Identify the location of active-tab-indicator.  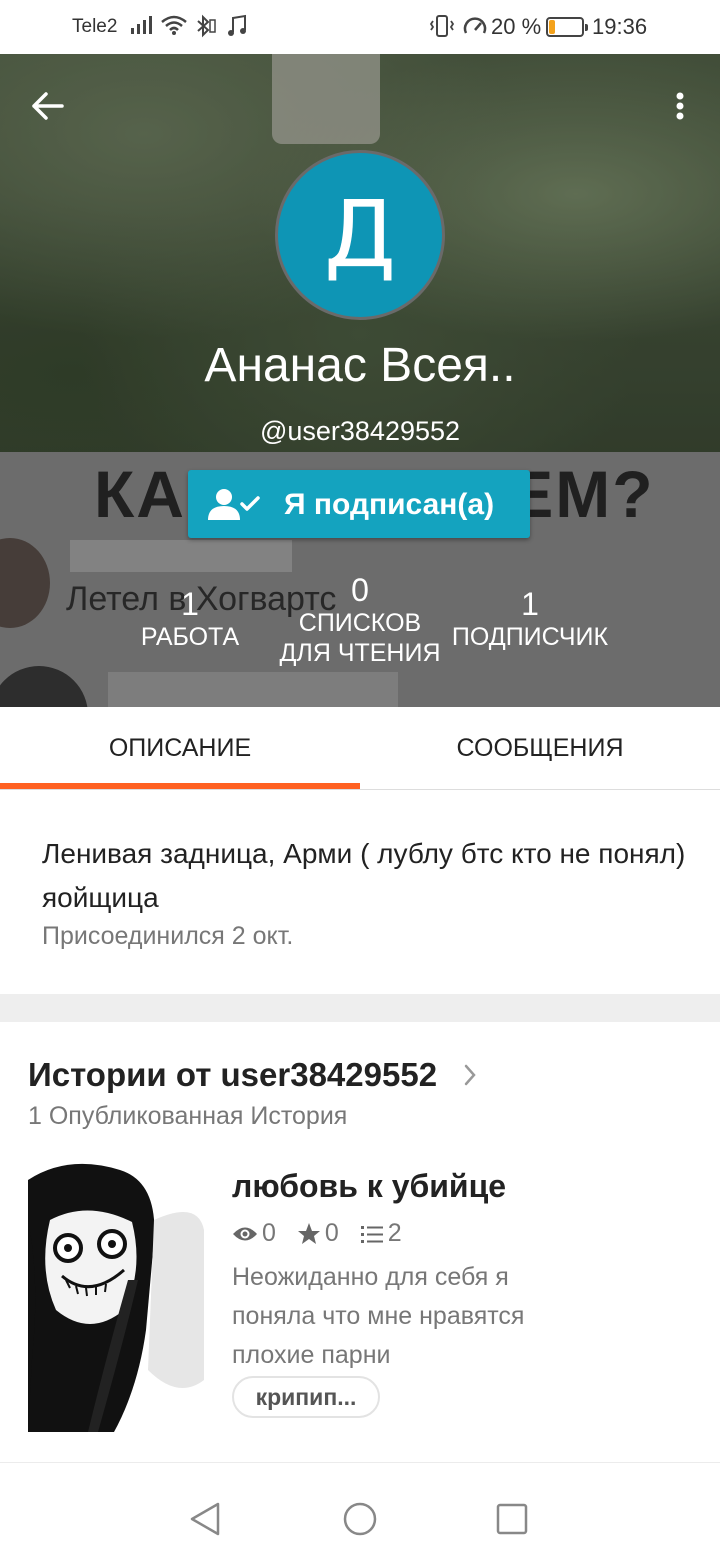
(180, 786).